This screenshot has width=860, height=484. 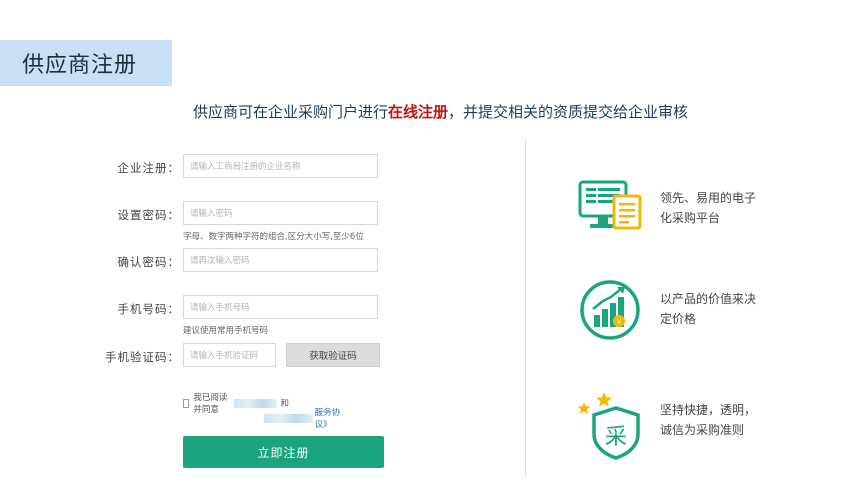 What do you see at coordinates (80, 65) in the screenshot?
I see `page-title: 供应商注册` at bounding box center [80, 65].